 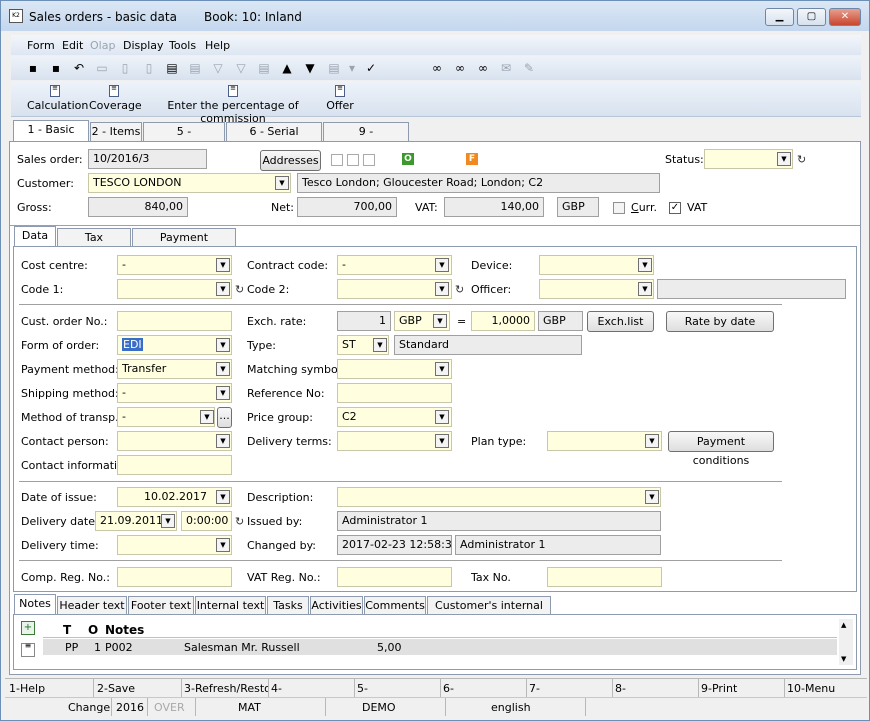 What do you see at coordinates (499, 497) in the screenshot?
I see `description-field` at bounding box center [499, 497].